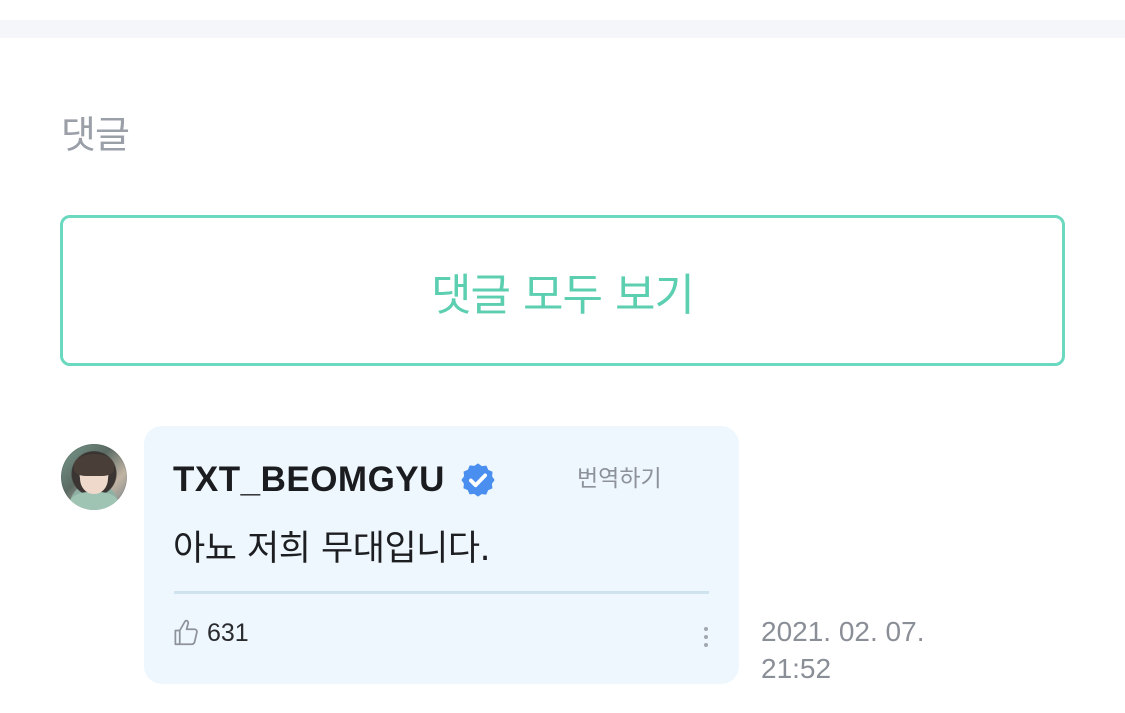 This screenshot has height=713, width=1125. What do you see at coordinates (562, 29) in the screenshot?
I see `section-divider` at bounding box center [562, 29].